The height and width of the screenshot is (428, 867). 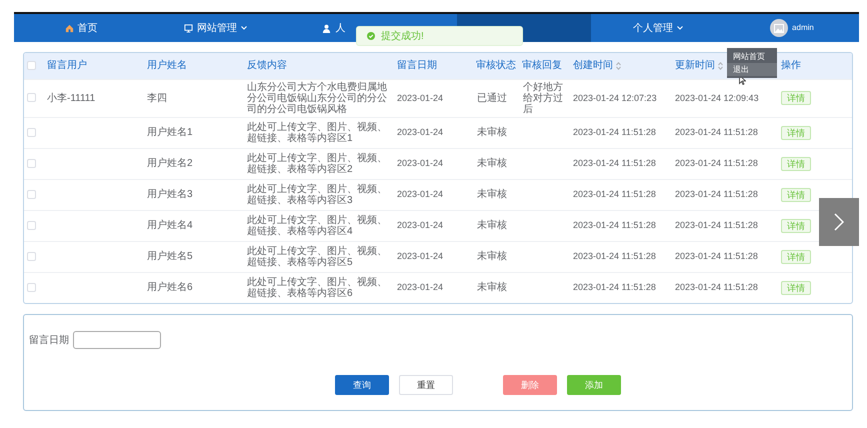 I want to click on table-cell: 2023-01-24 12:07:23, so click(x=615, y=97).